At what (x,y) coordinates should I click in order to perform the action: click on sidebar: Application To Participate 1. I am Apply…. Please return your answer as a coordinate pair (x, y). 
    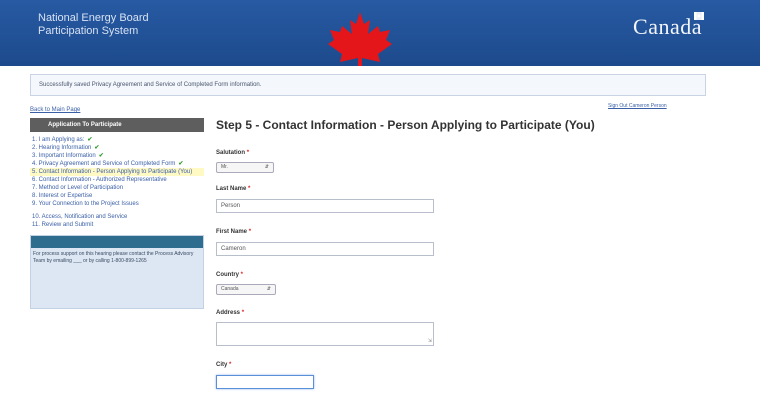
    Looking at the image, I should click on (117, 213).